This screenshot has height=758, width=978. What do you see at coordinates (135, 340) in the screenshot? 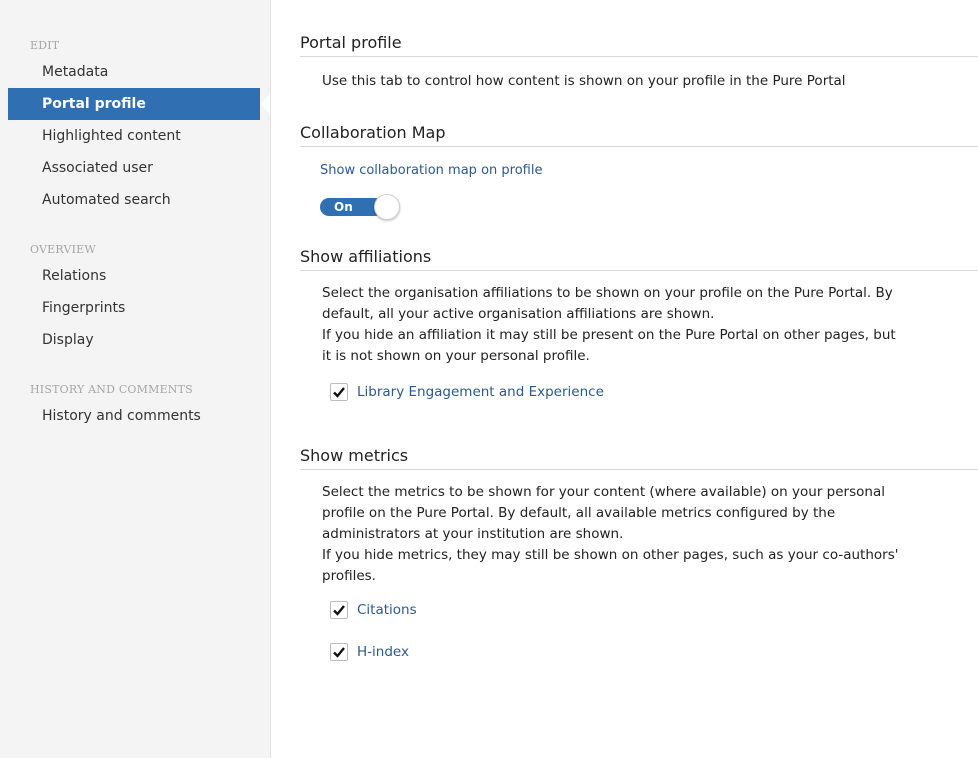
I see `sidebar-item-display: Display` at bounding box center [135, 340].